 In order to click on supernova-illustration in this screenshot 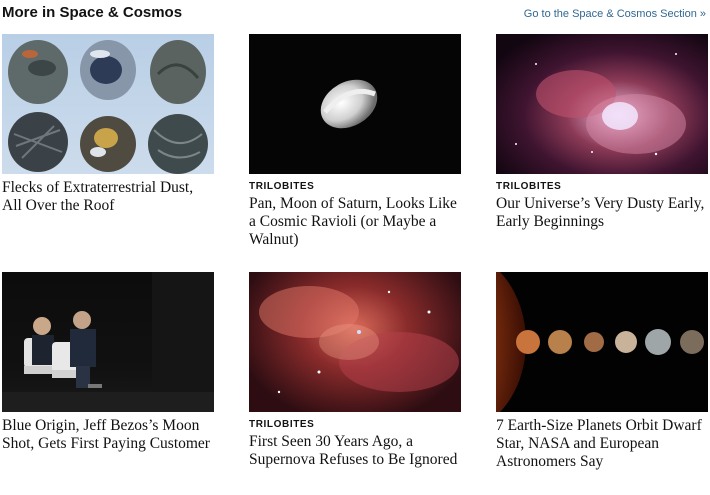, I will do `click(359, 340)`.